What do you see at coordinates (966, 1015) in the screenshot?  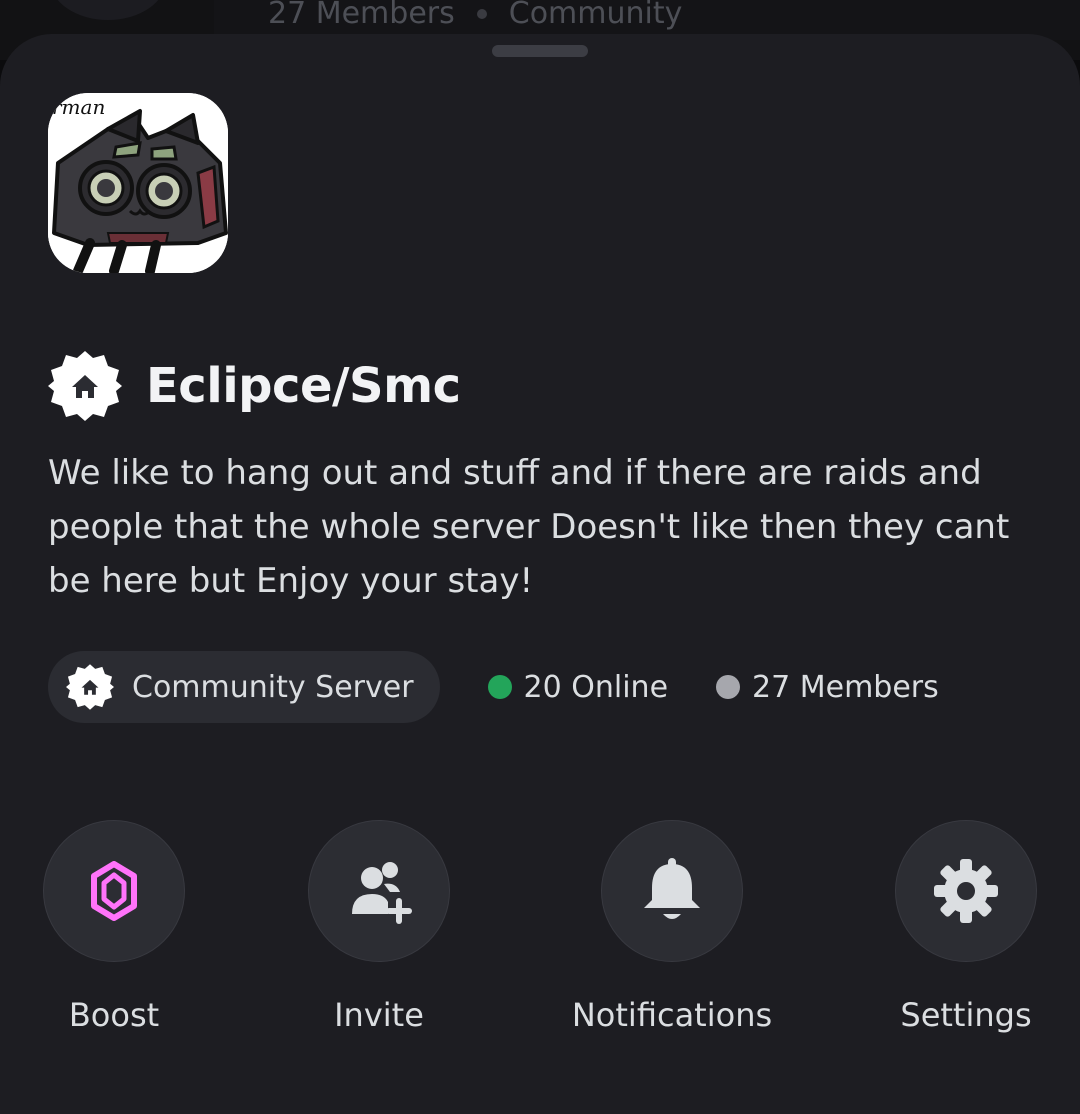 I see `settings-label: Settings` at bounding box center [966, 1015].